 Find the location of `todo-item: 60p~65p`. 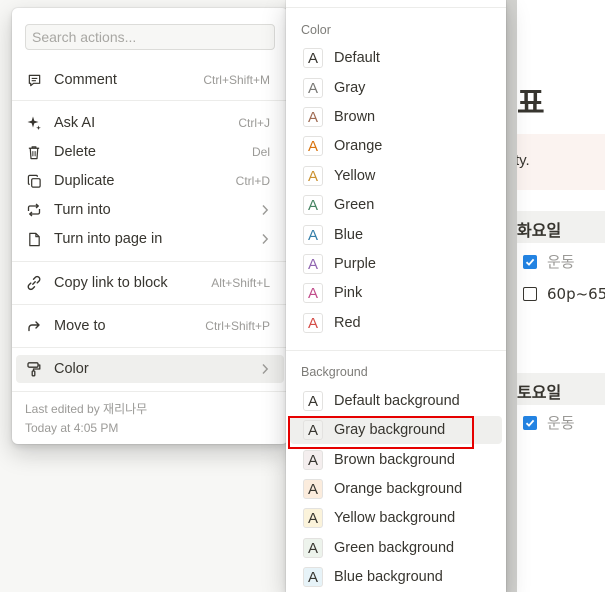

todo-item: 60p~65p is located at coordinates (564, 294).